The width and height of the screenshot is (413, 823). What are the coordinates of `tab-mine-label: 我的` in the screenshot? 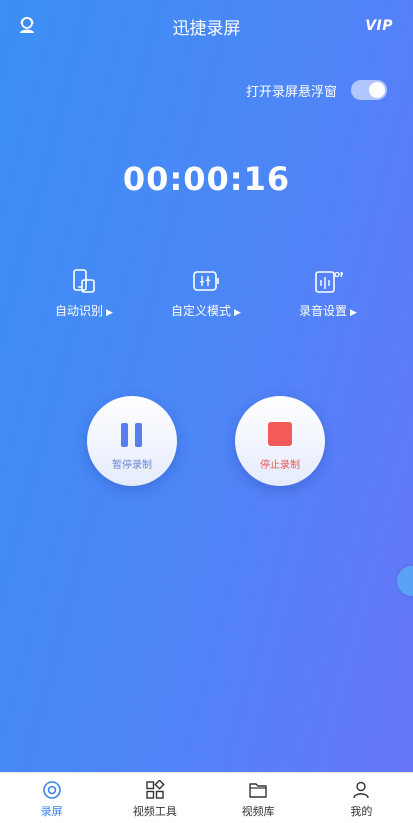 It's located at (361, 811).